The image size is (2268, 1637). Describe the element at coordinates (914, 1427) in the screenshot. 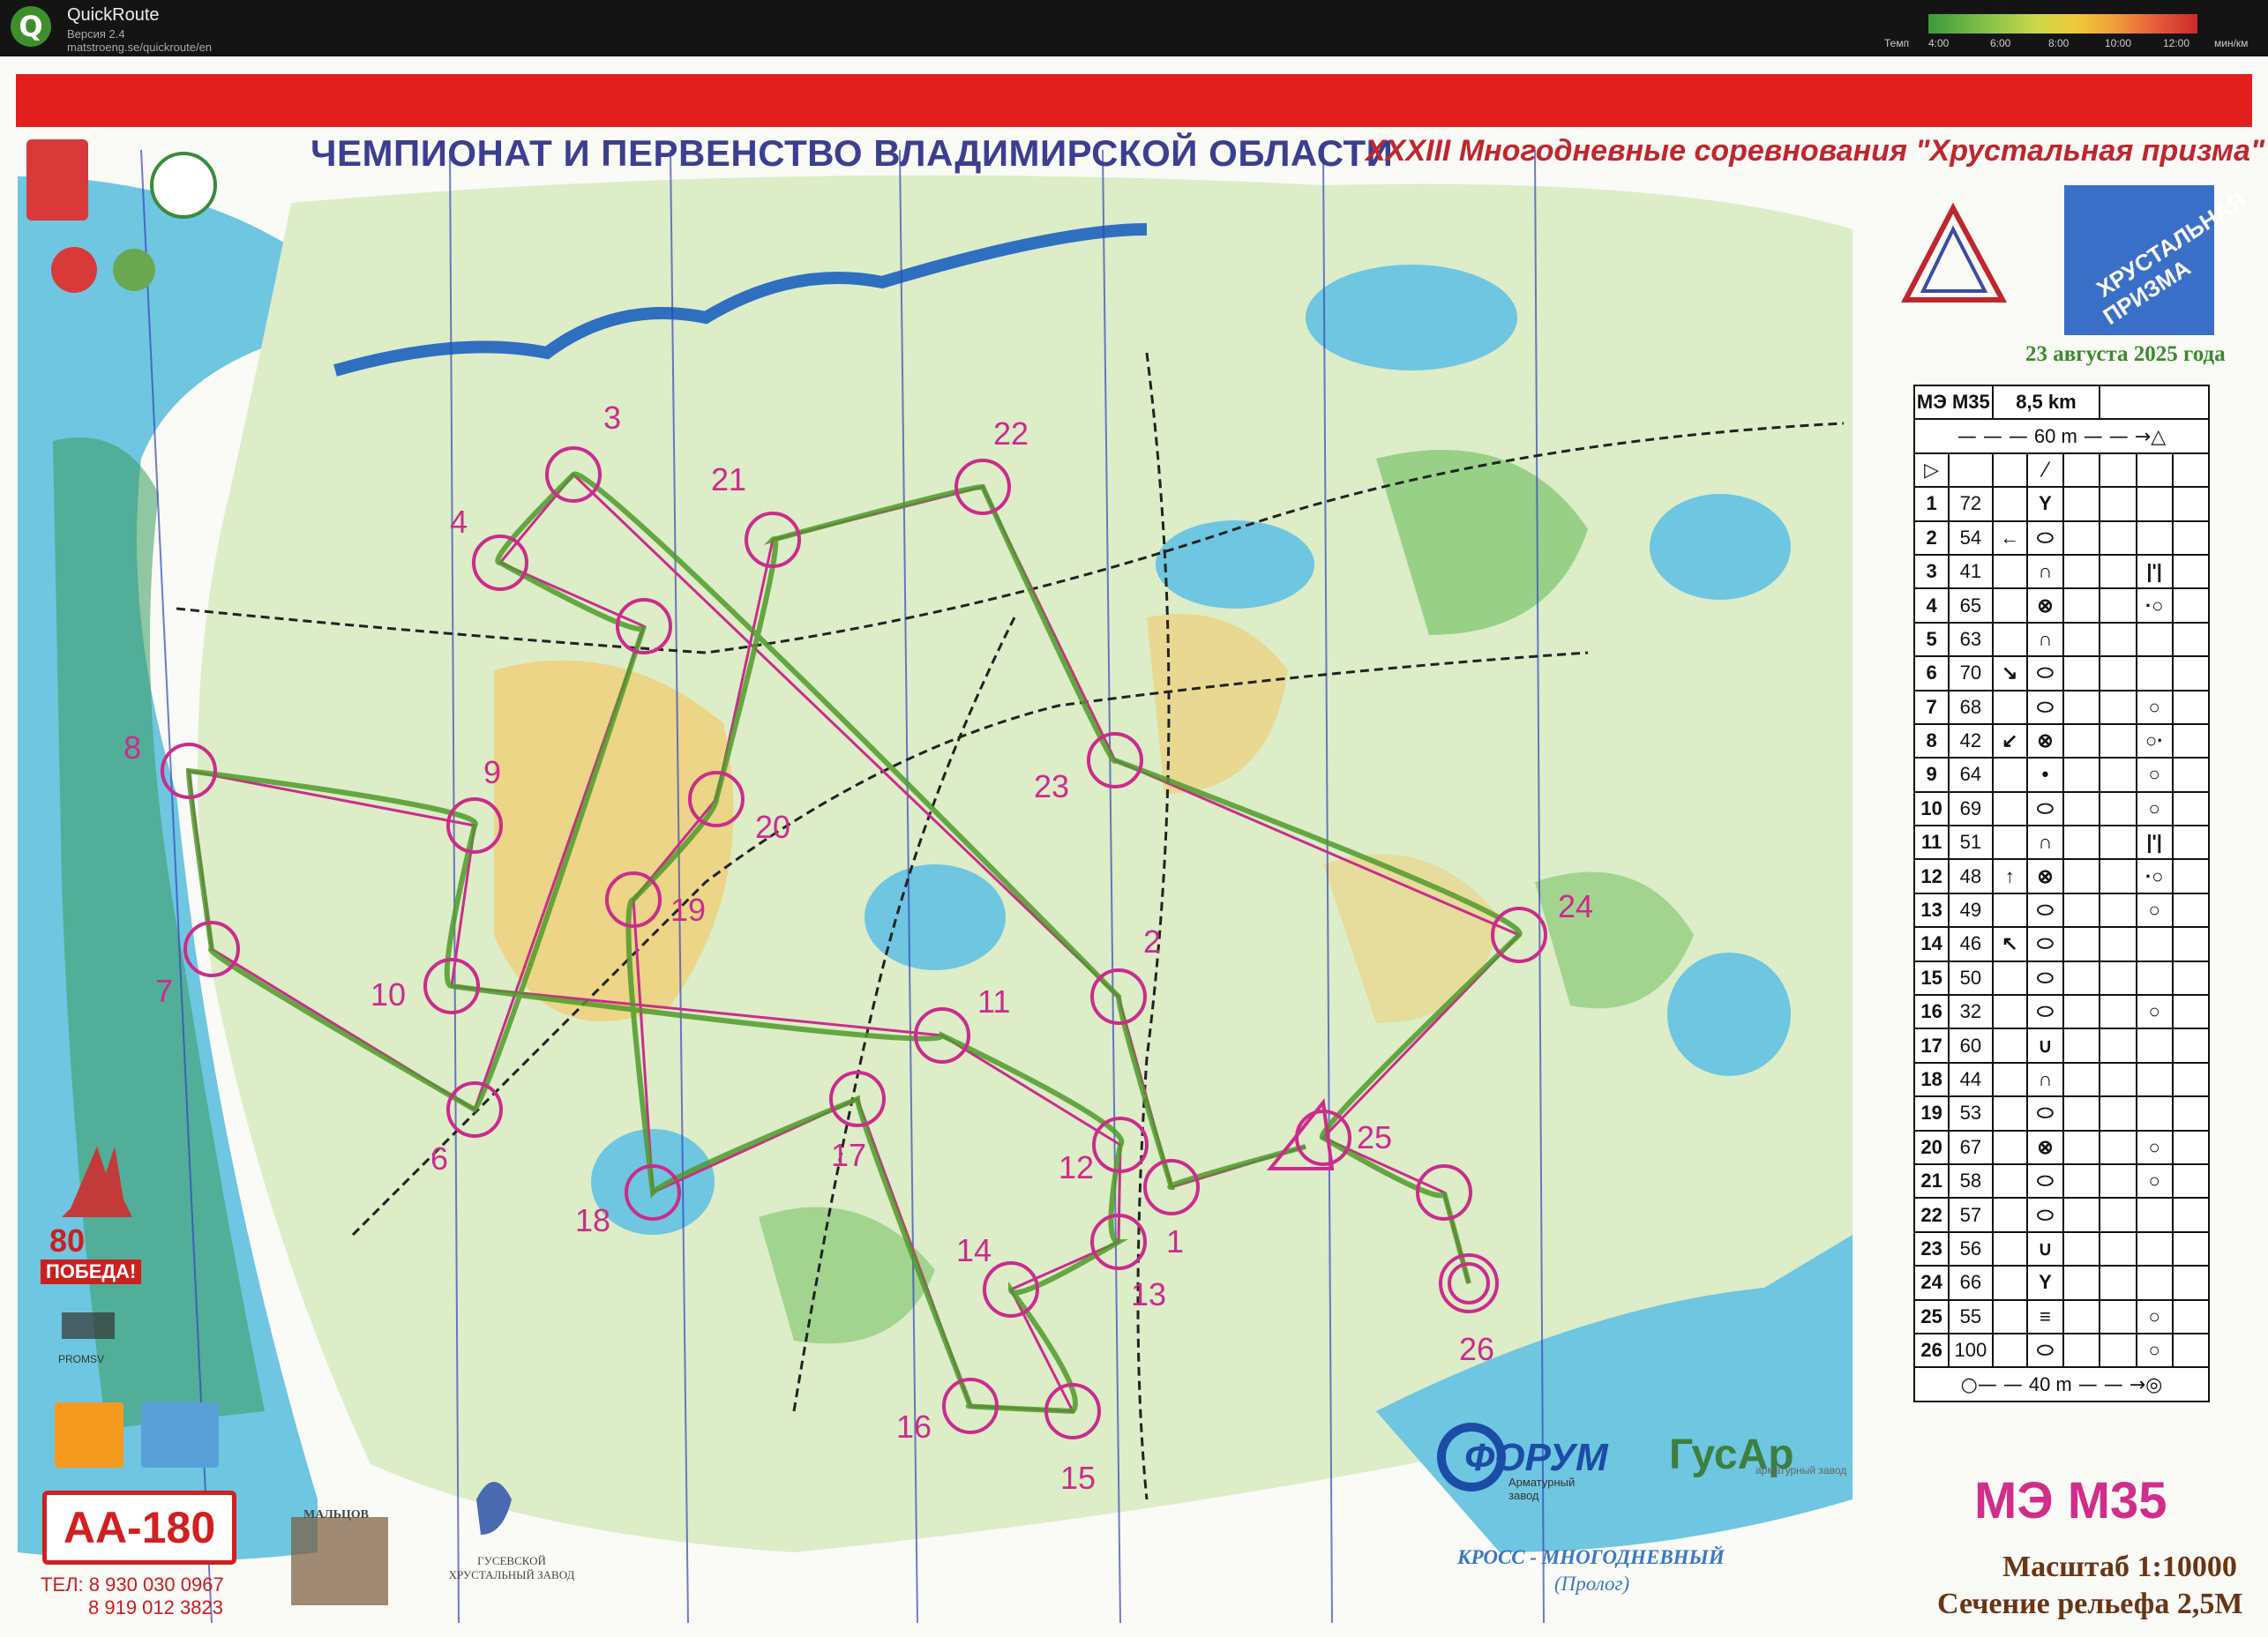

I see `control-number: 16` at that location.